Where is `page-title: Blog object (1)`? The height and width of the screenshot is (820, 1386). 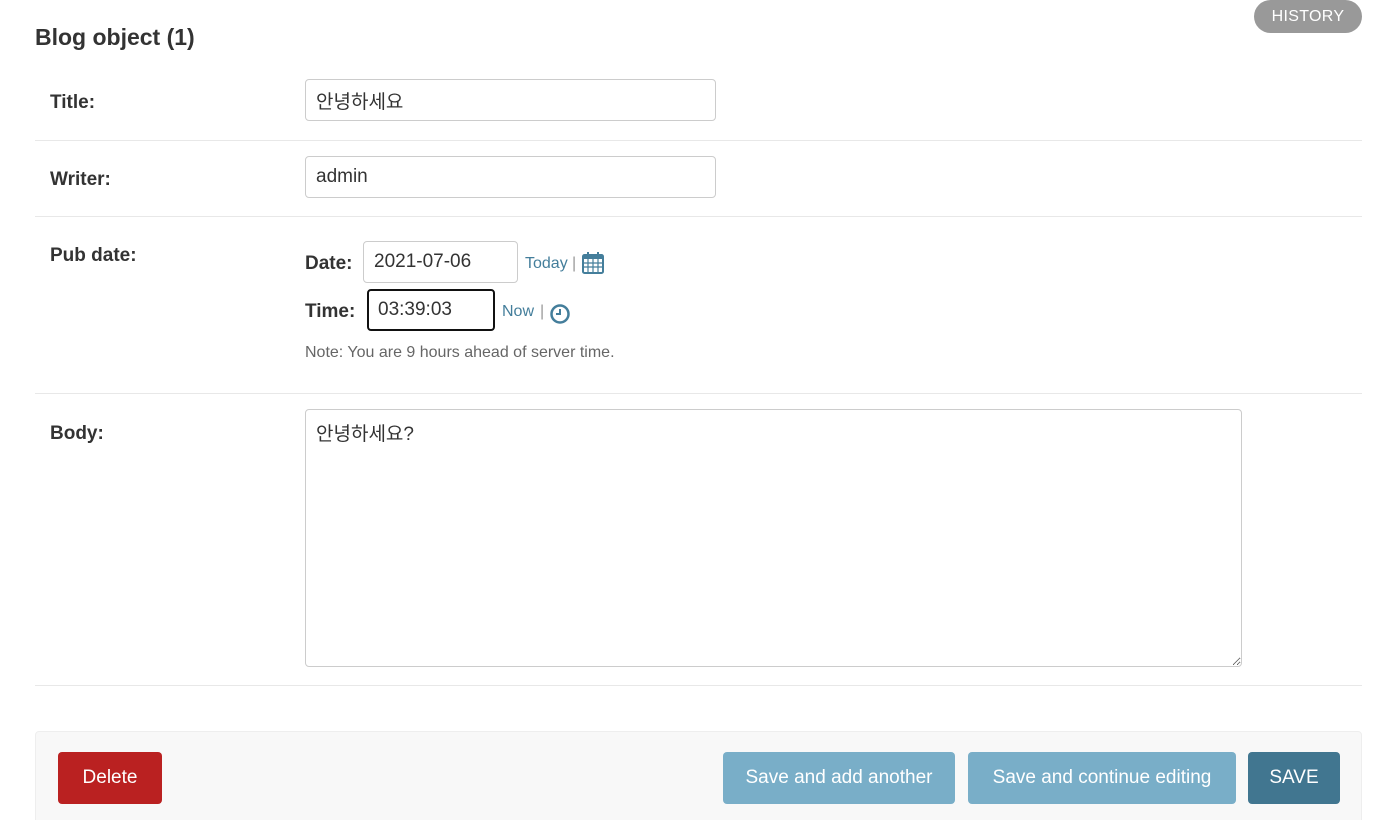
page-title: Blog object (1) is located at coordinates (115, 37).